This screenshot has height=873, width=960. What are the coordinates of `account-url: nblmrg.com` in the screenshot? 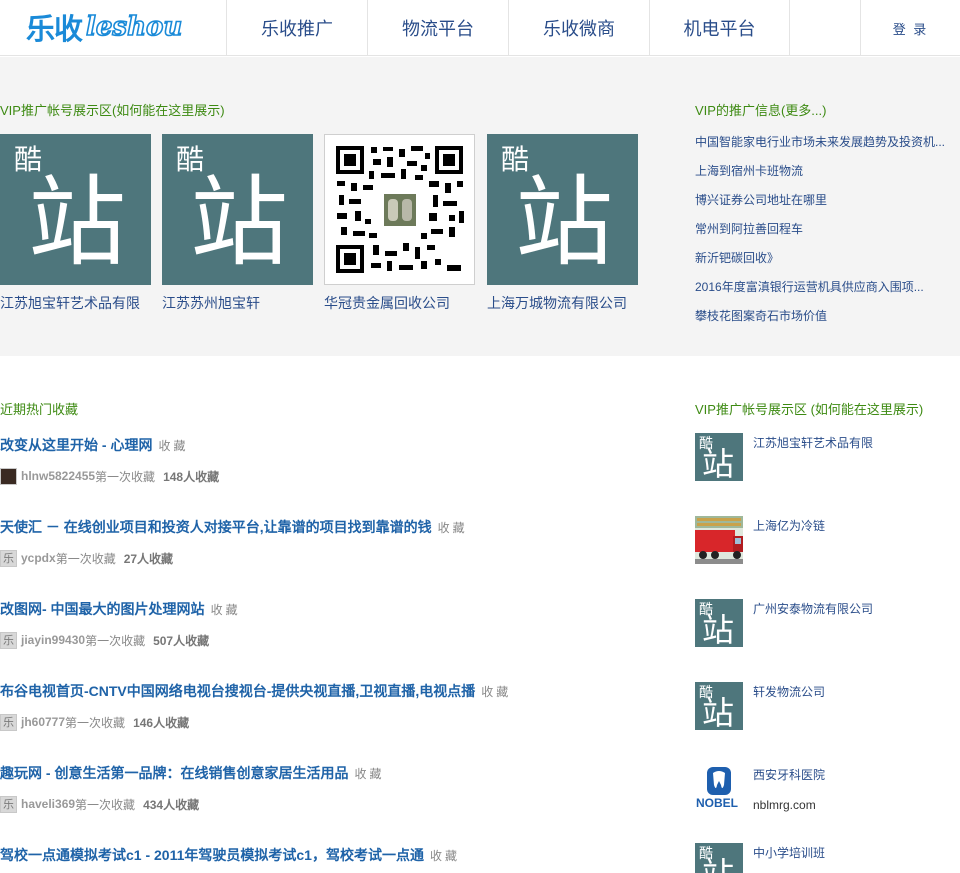 It's located at (784, 805).